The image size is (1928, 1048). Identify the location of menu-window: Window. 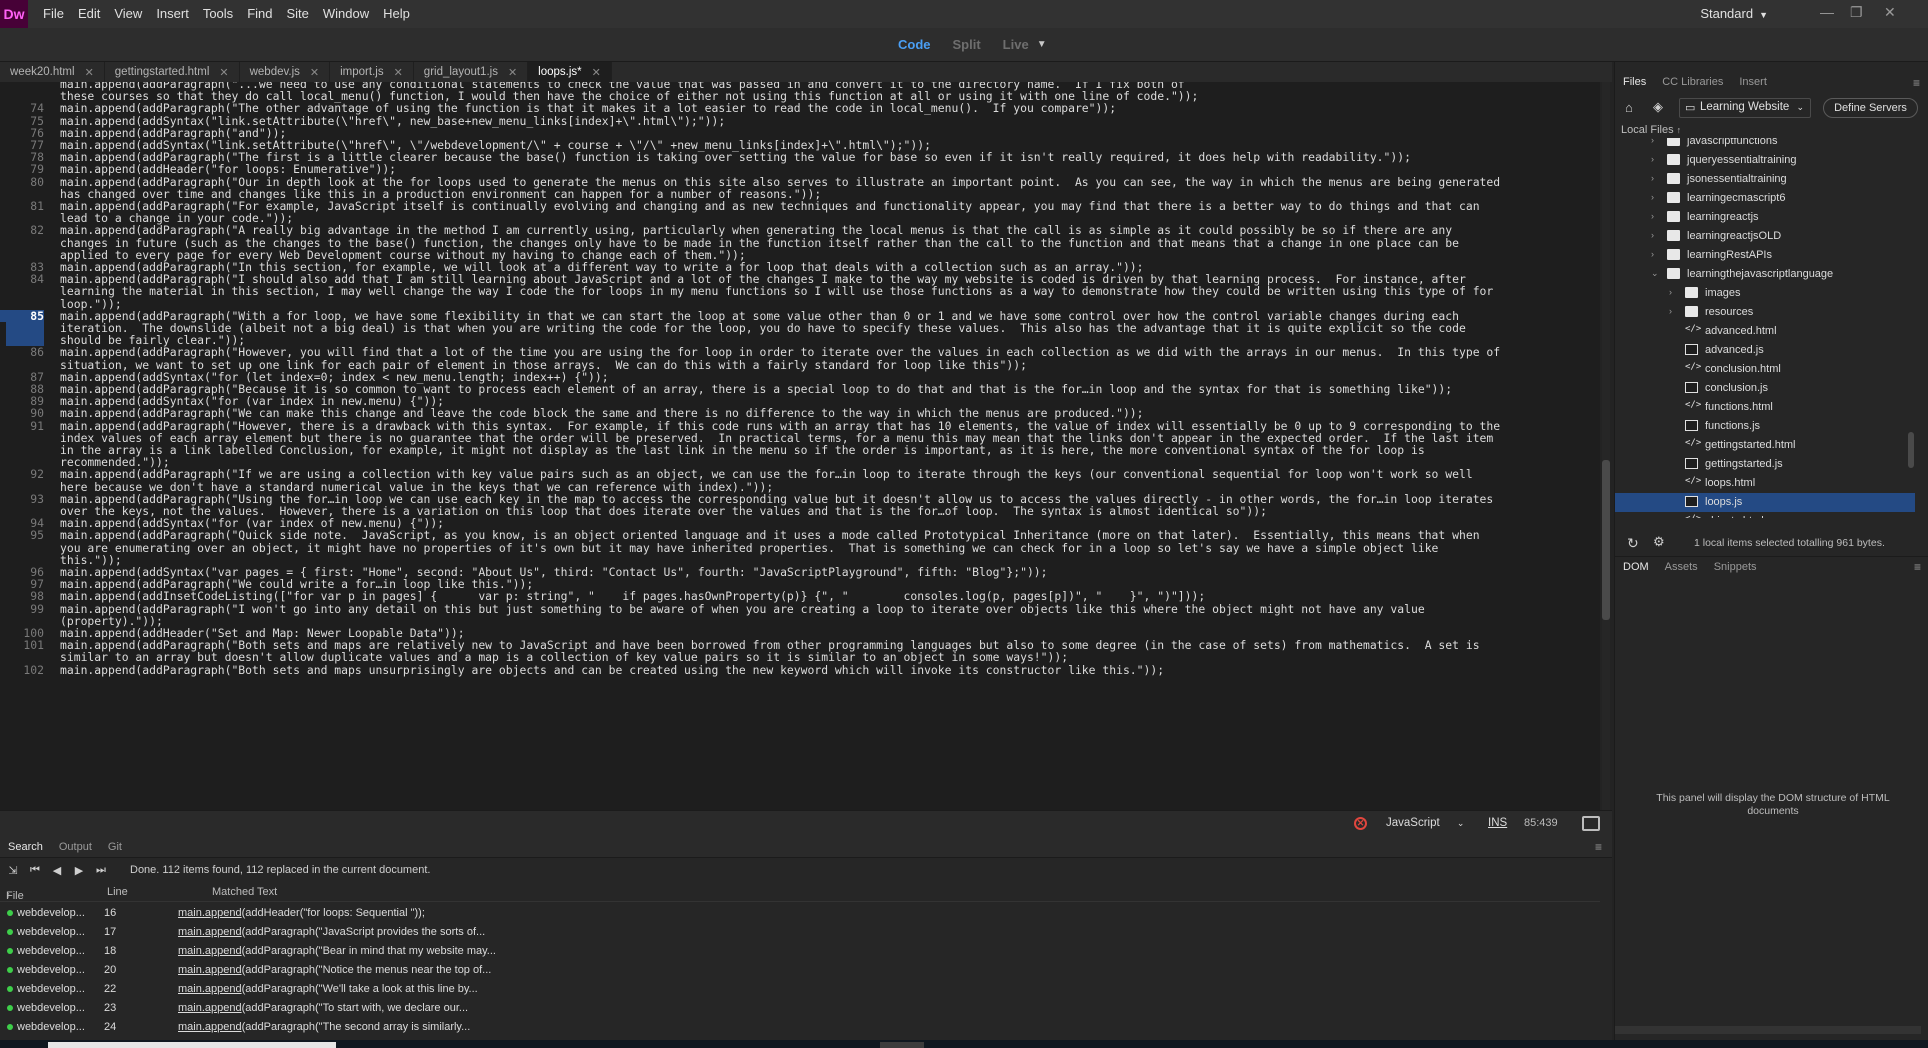
(346, 14).